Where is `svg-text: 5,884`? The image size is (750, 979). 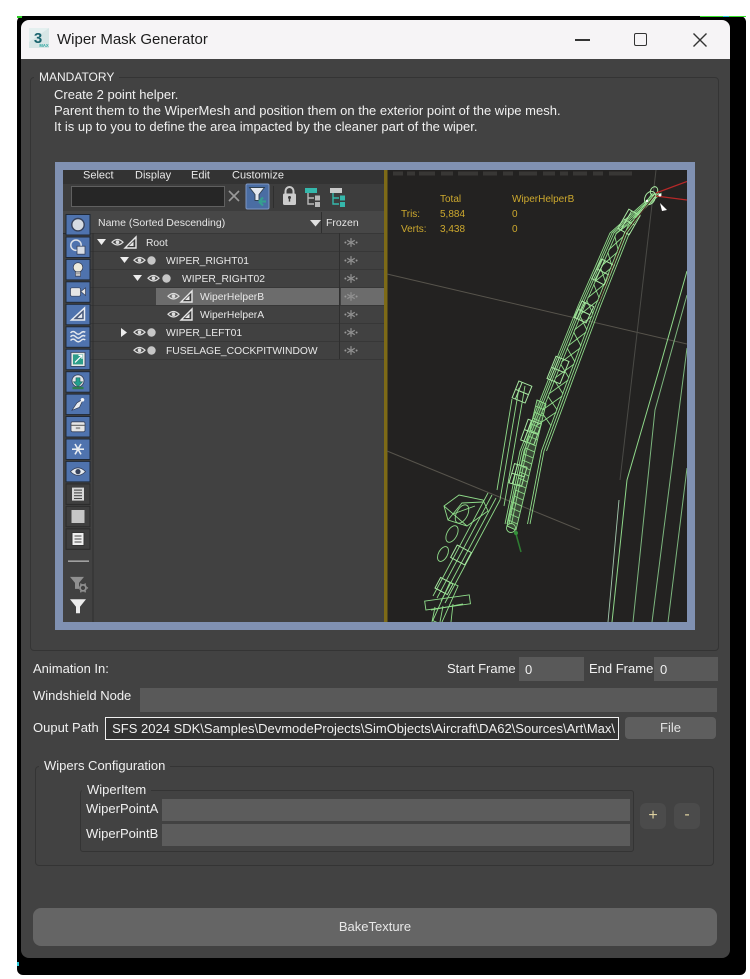
svg-text: 5,884 is located at coordinates (452, 214).